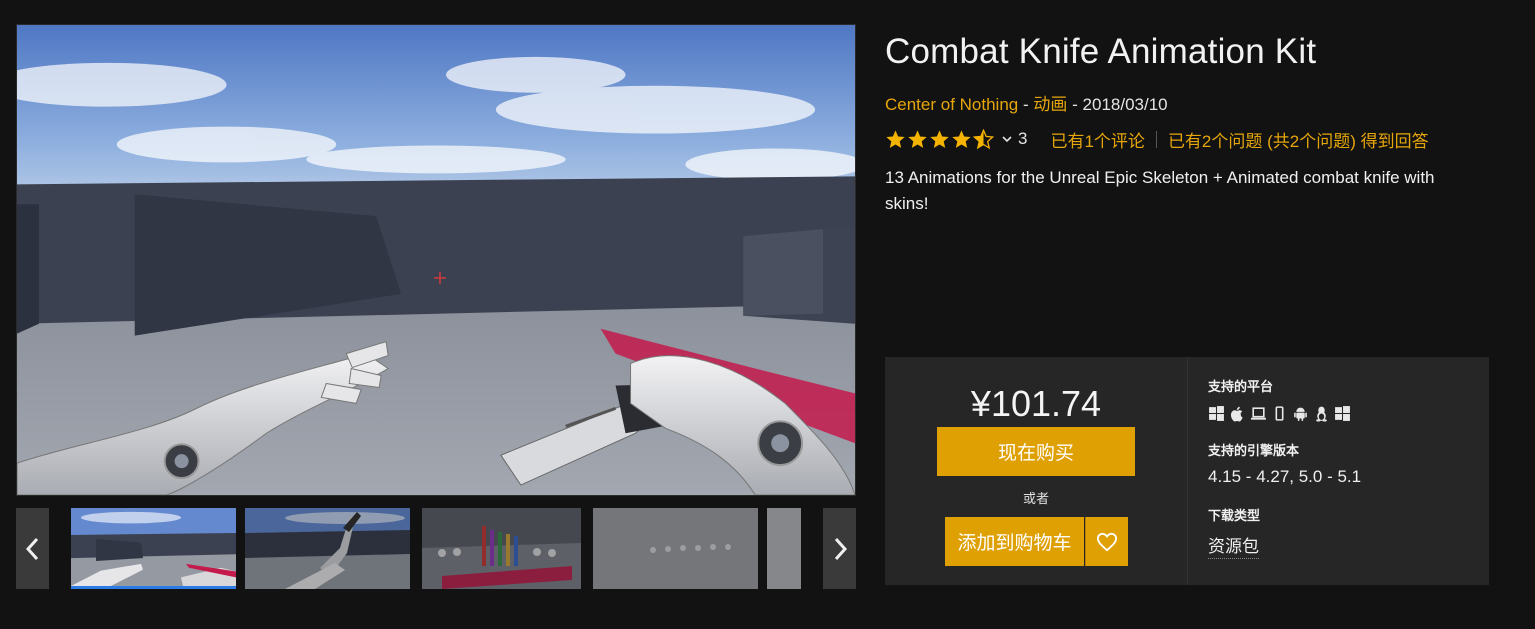 This screenshot has width=1535, height=629. Describe the element at coordinates (1007, 139) in the screenshot. I see `chevron-down-icon` at that location.